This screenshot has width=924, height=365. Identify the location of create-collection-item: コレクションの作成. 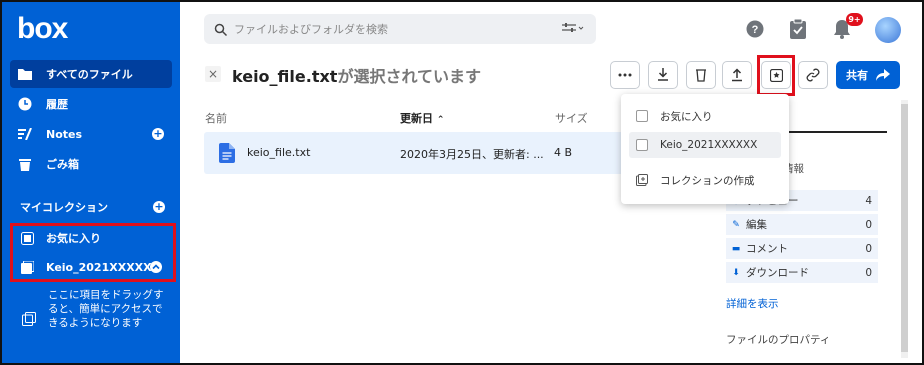
(705, 180).